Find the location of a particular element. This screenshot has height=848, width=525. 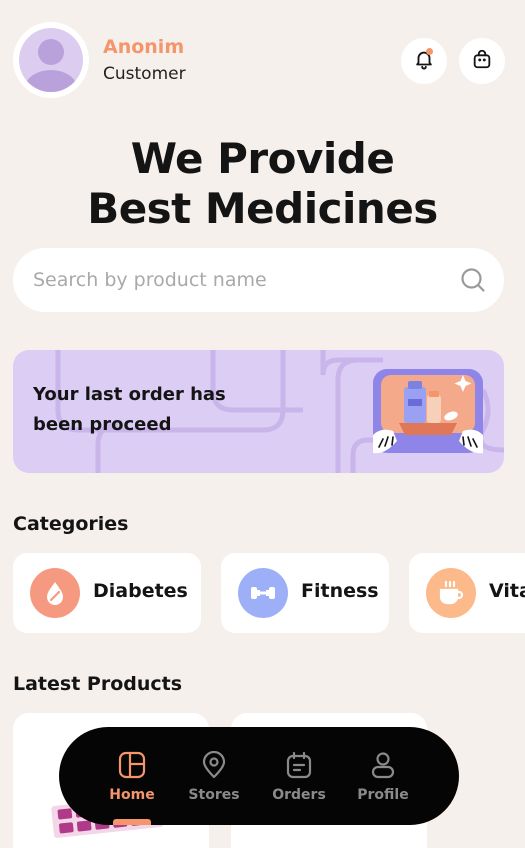

notification-dot is located at coordinates (429, 51).